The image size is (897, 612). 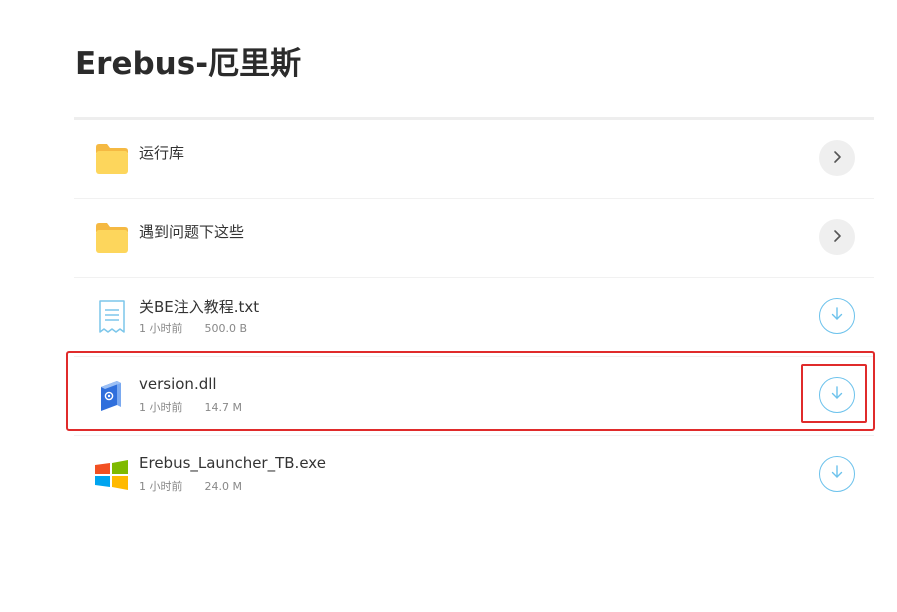 What do you see at coordinates (112, 475) in the screenshot?
I see `windows-exe-icon` at bounding box center [112, 475].